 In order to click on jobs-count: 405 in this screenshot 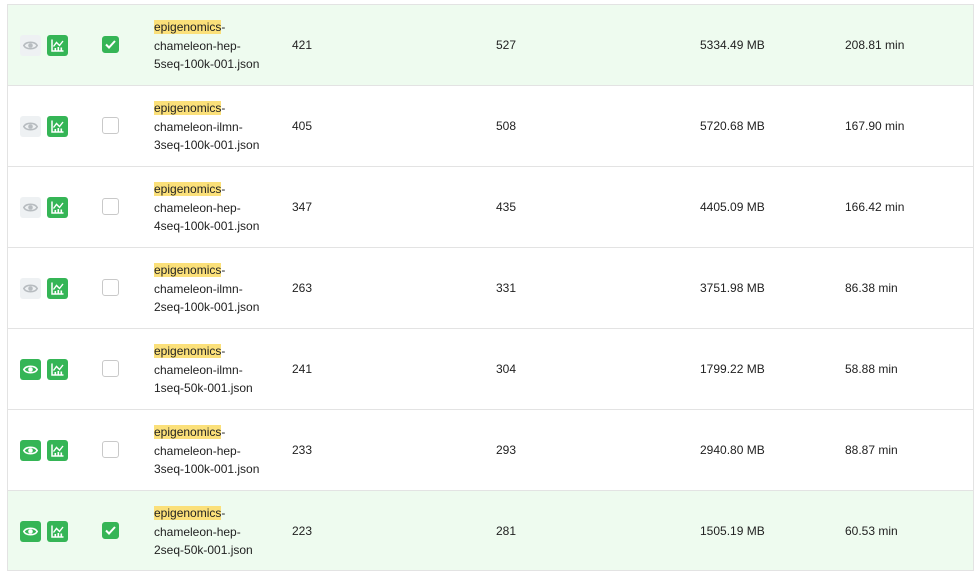, I will do `click(302, 126)`.